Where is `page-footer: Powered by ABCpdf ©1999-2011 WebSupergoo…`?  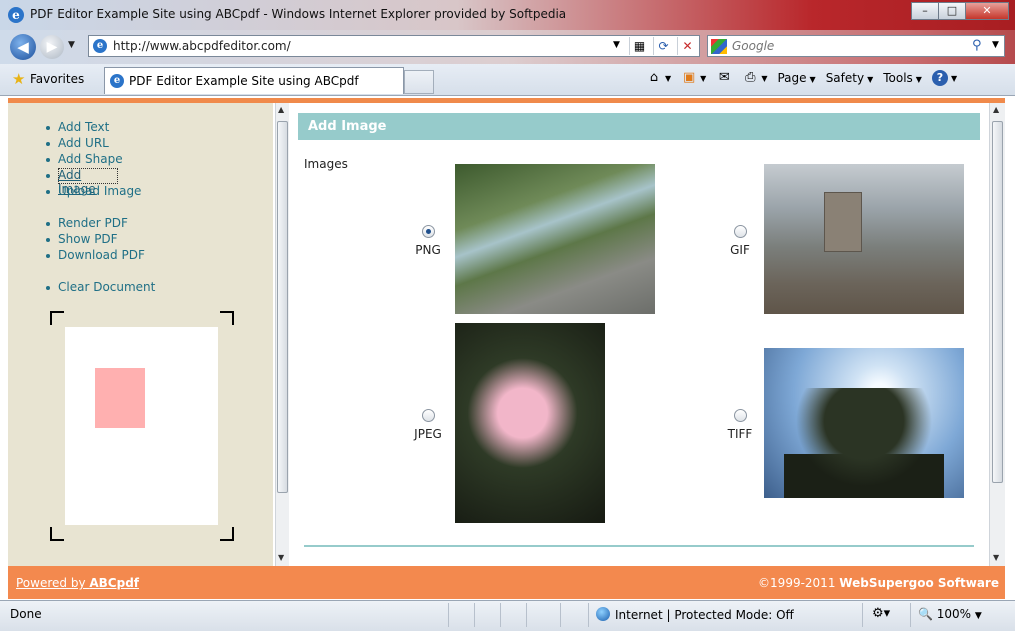
page-footer: Powered by ABCpdf ©1999-2011 WebSupergoo… is located at coordinates (506, 582).